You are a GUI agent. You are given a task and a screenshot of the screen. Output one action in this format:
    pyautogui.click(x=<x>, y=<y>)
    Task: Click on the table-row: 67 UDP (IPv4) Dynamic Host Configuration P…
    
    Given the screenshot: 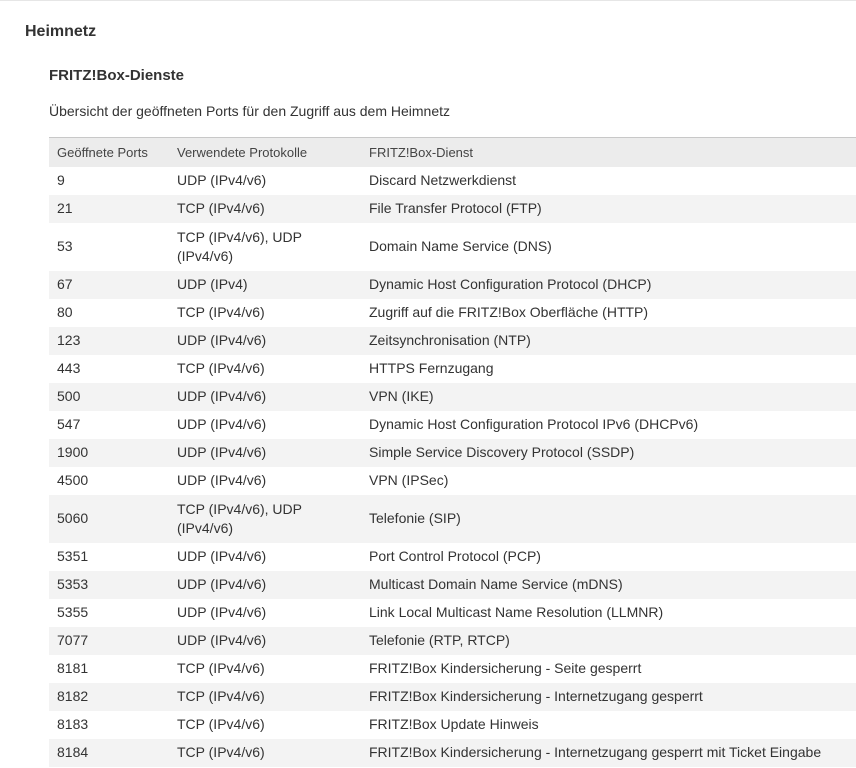 What is the action you would take?
    pyautogui.click(x=452, y=284)
    